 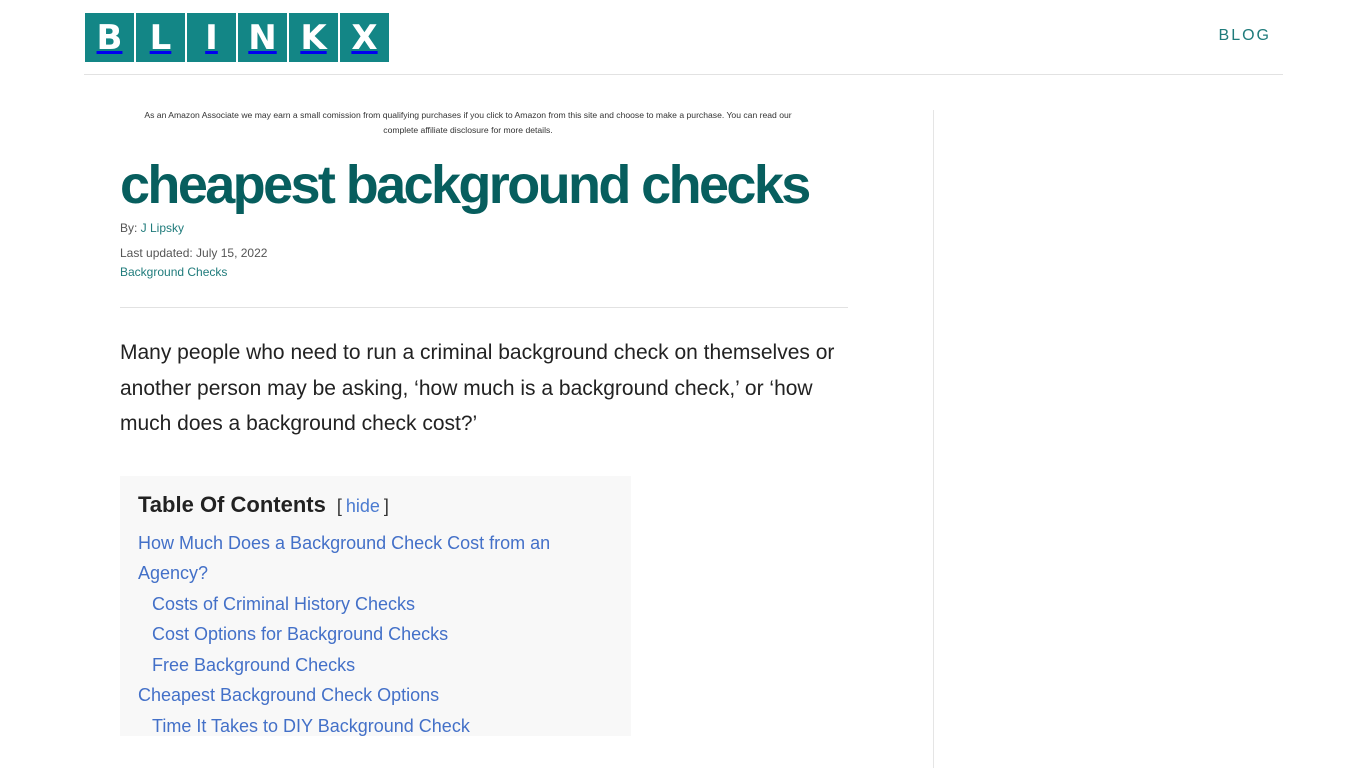 I want to click on author-prefix: By:, so click(x=130, y=228).